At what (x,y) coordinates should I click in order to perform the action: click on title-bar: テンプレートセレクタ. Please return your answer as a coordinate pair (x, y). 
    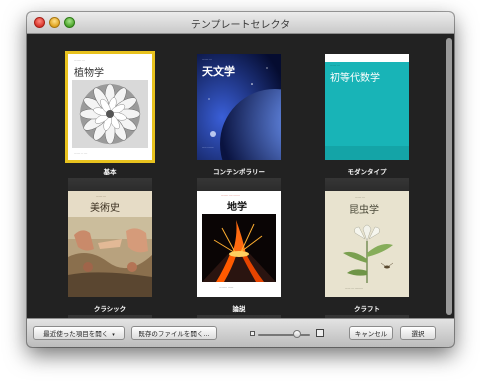
    Looking at the image, I should click on (240, 23).